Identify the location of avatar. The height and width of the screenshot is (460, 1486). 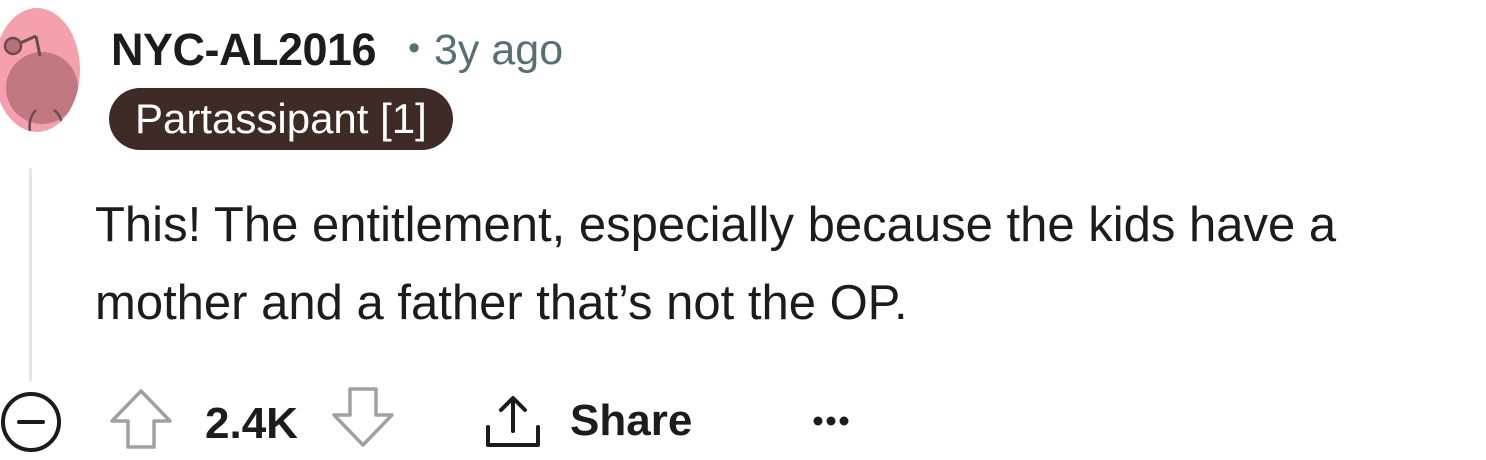
(40, 70).